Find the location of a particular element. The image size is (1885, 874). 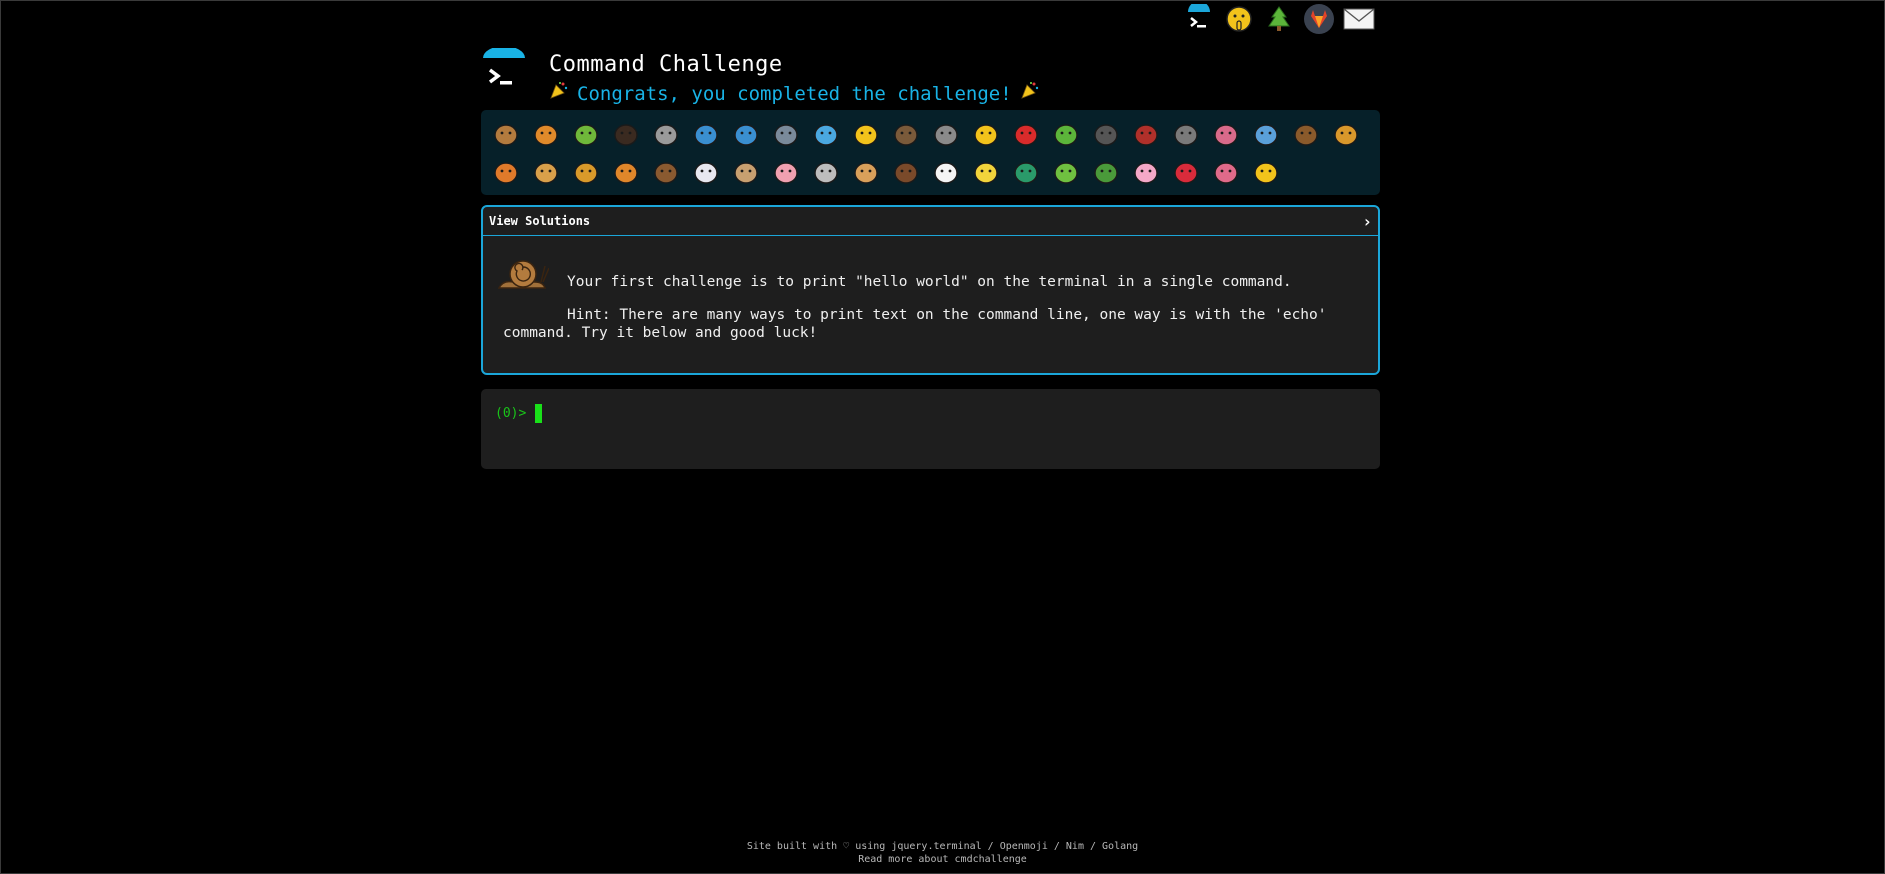

challenge-mouse is located at coordinates (826, 172).